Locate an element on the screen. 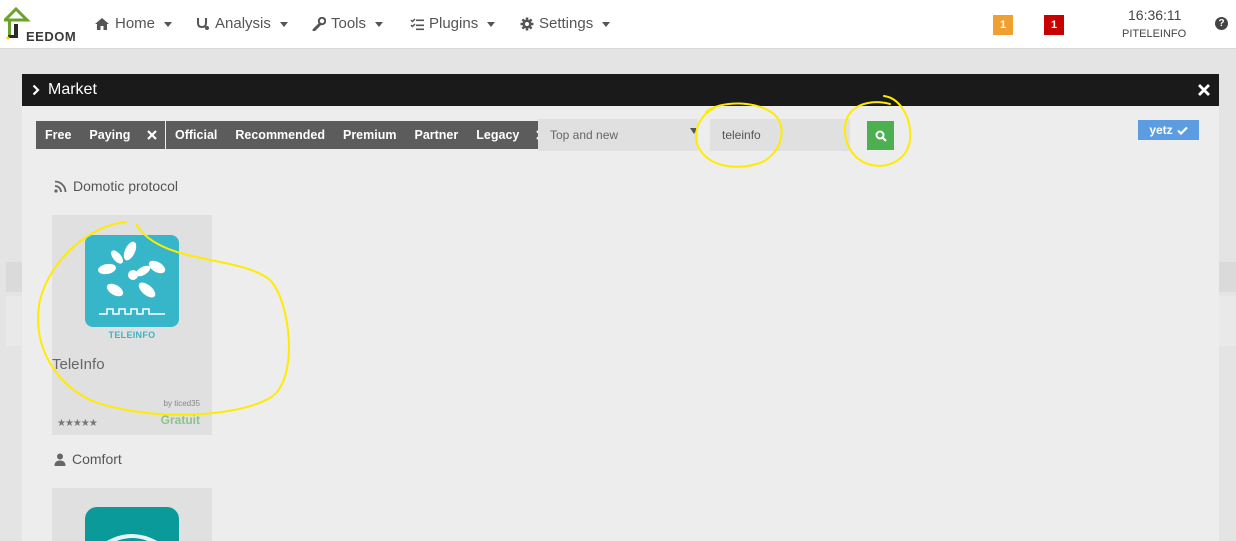 The width and height of the screenshot is (1236, 541). nav-analysis: Analysis is located at coordinates (242, 23).